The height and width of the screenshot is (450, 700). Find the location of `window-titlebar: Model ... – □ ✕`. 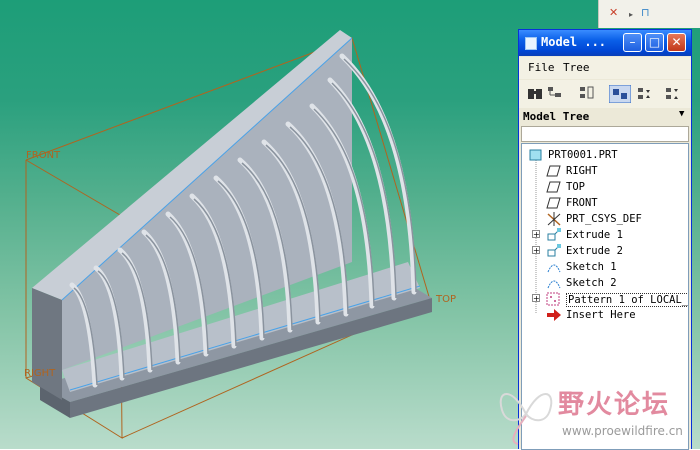

window-titlebar: Model ... – □ ✕ is located at coordinates (605, 43).